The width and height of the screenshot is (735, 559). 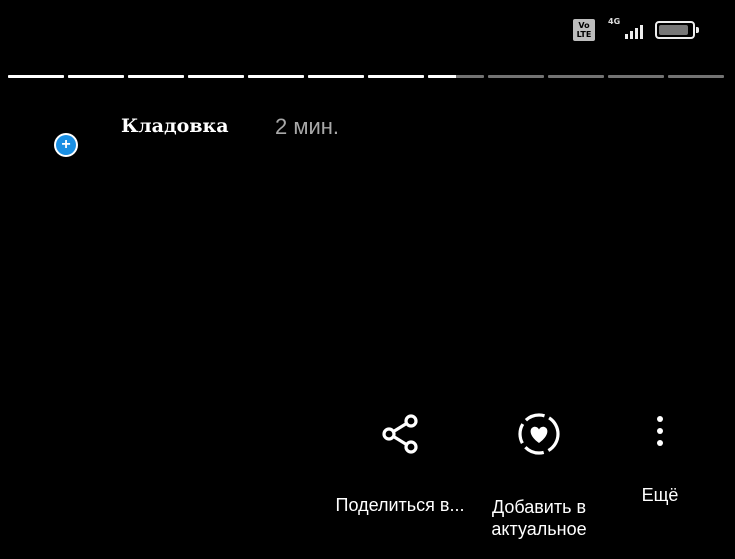 What do you see at coordinates (660, 495) in the screenshot?
I see `more-label: Ещё` at bounding box center [660, 495].